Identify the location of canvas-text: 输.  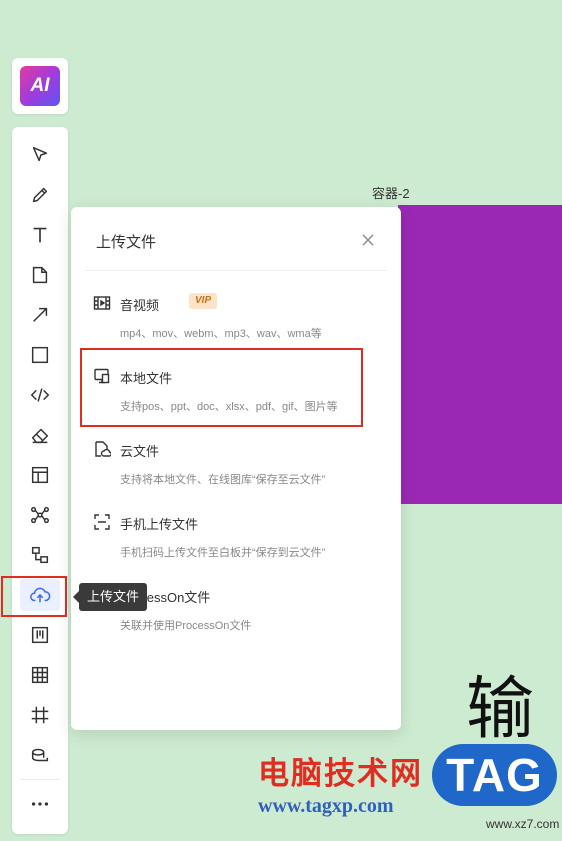
(500, 710).